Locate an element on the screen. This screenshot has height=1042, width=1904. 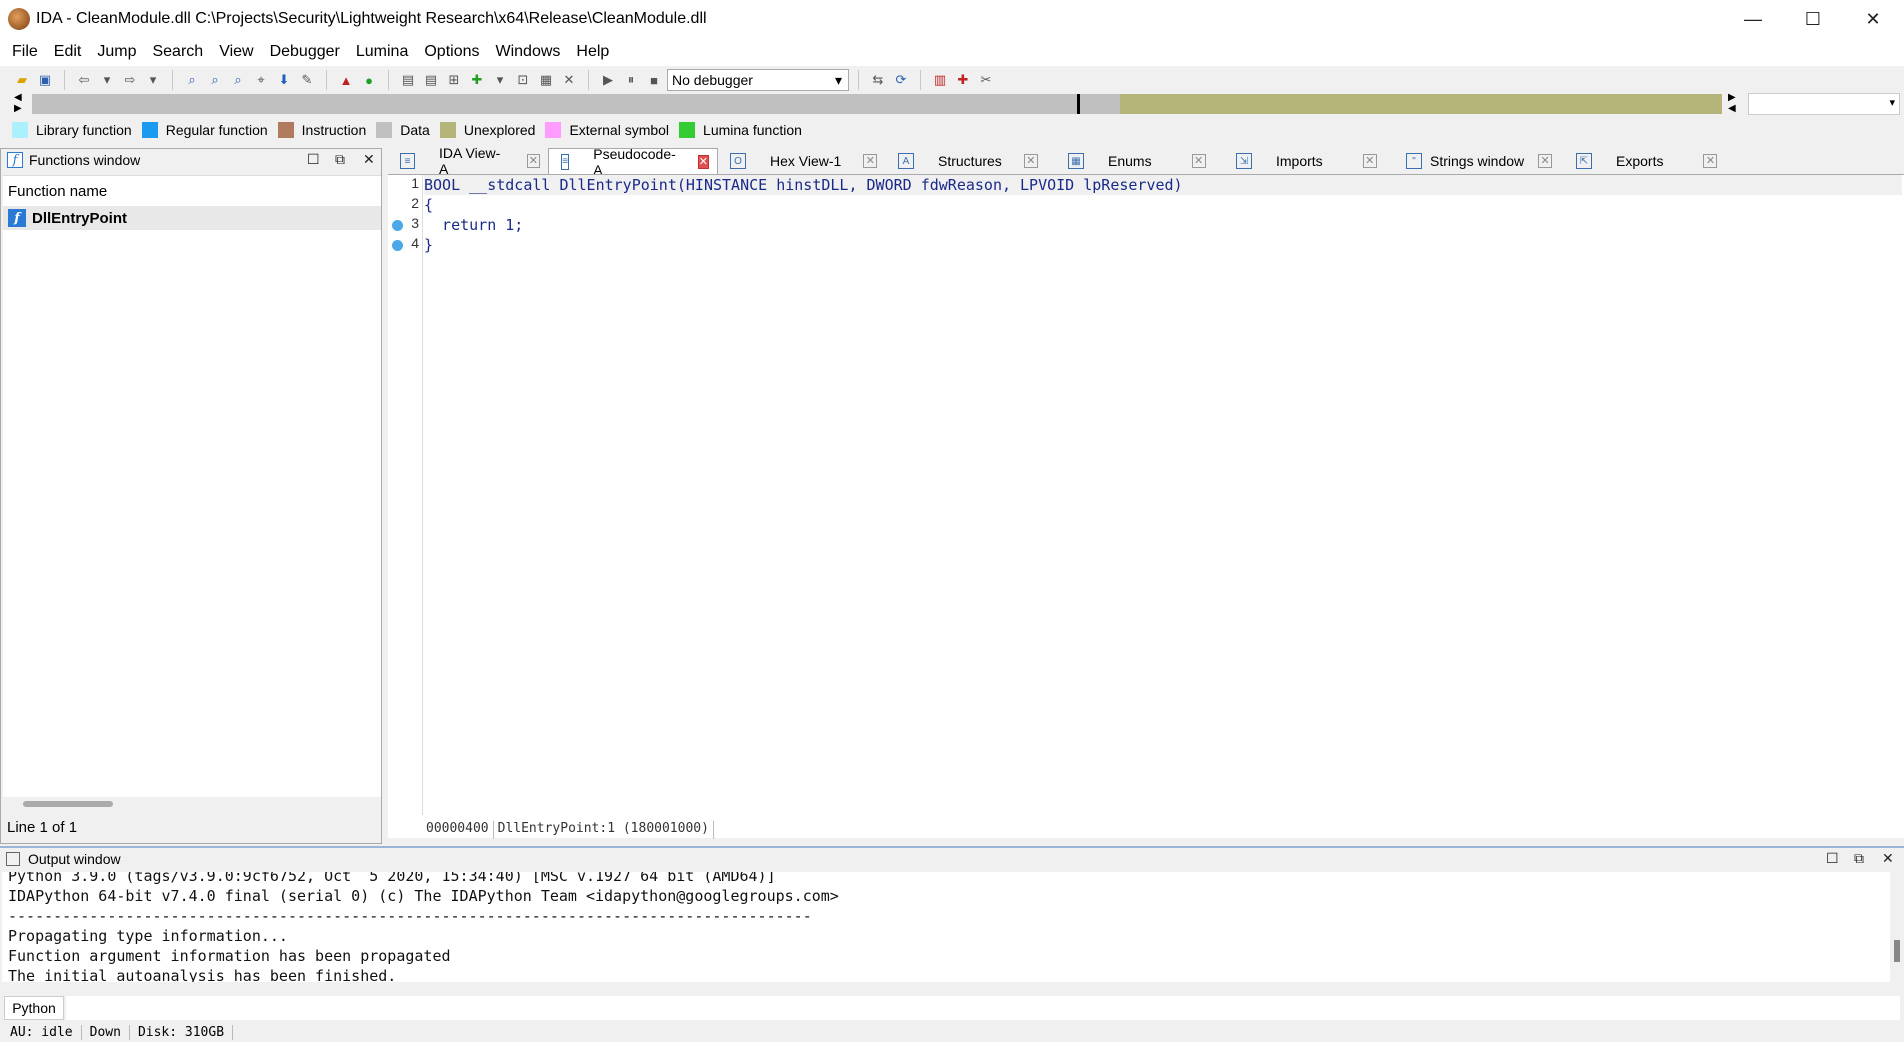
rename-icon: ✎ is located at coordinates (307, 80).